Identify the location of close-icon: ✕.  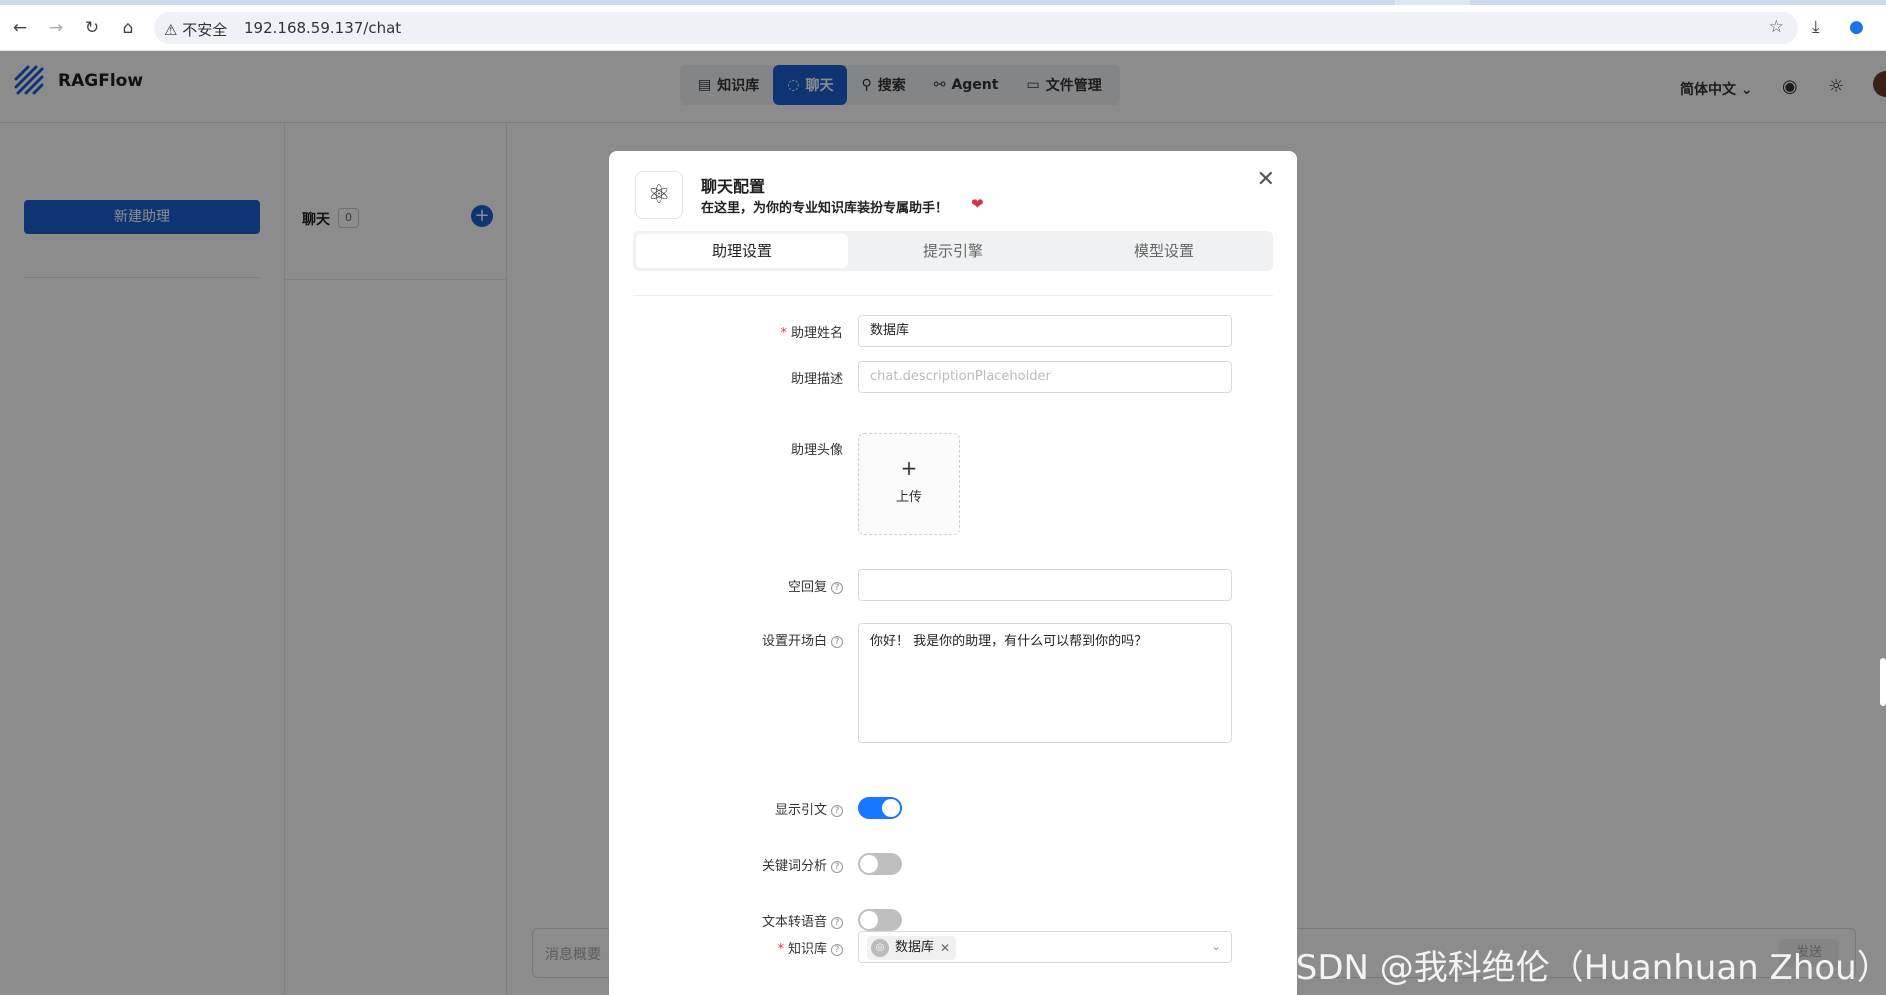
(1266, 179).